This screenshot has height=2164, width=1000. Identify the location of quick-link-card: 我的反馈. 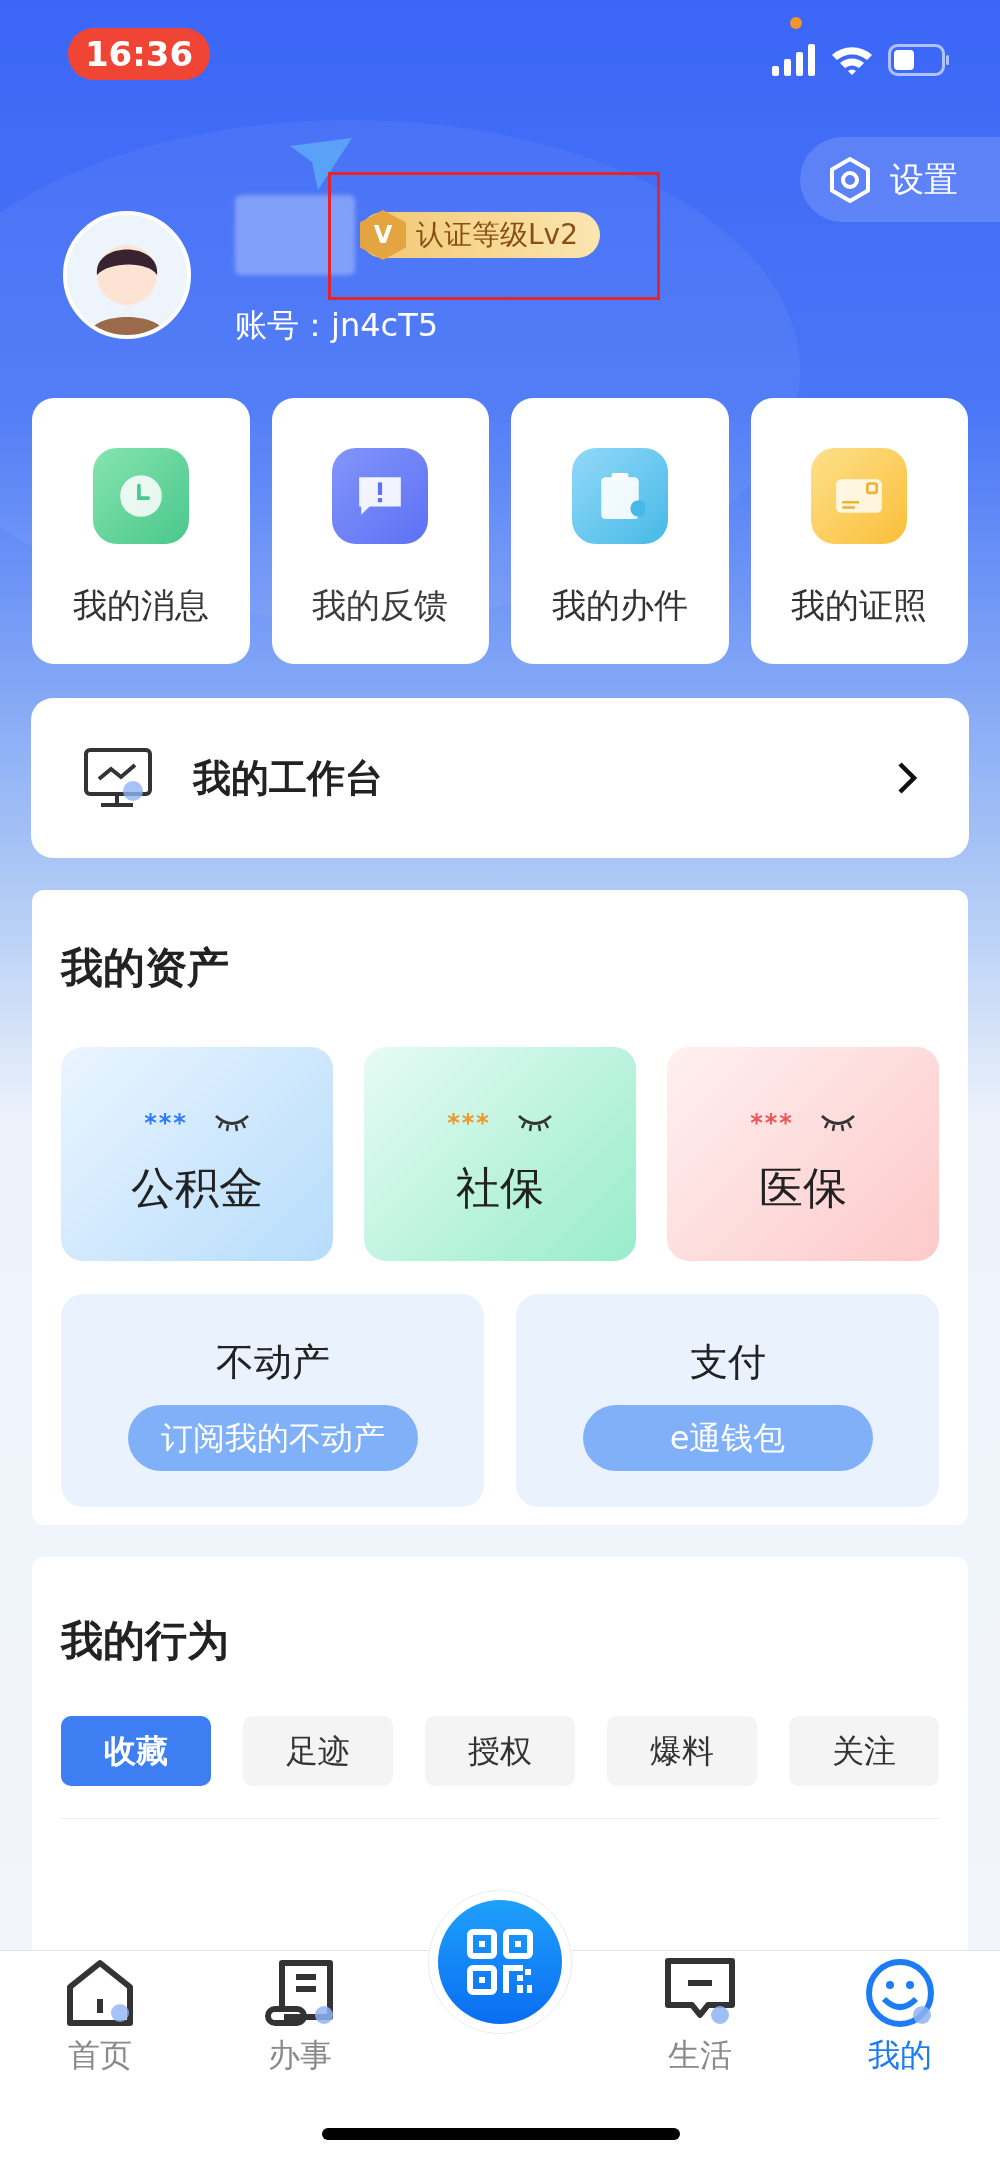
(380, 531).